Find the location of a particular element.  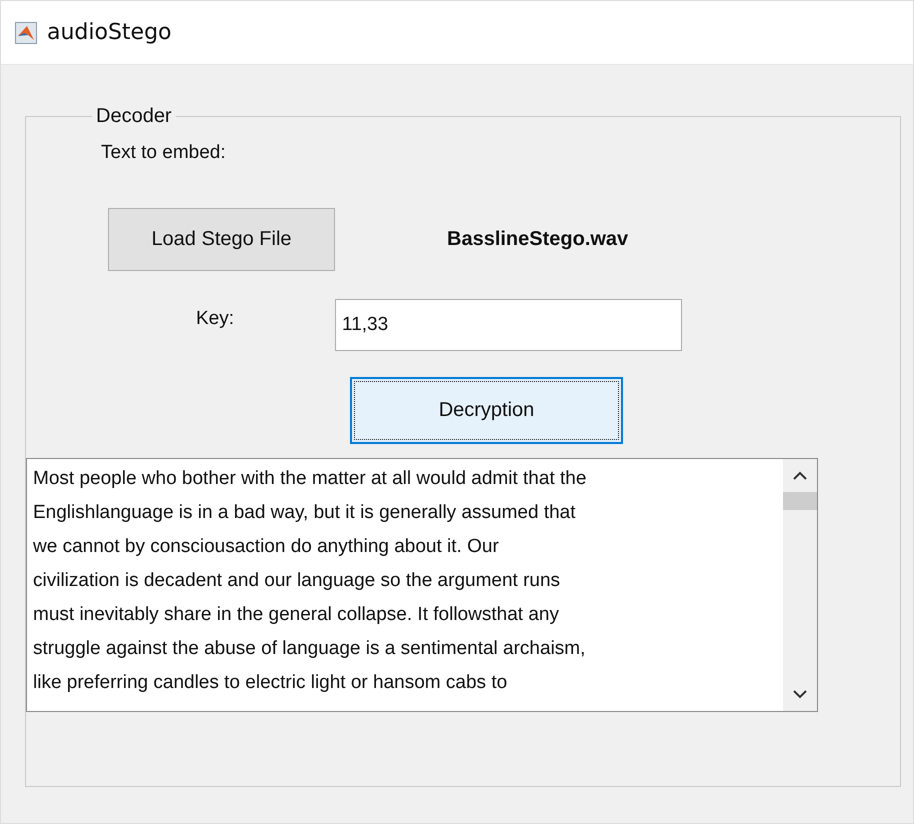

text-line: we cannot by consciousaction do anything about it. Our is located at coordinates (266, 547).